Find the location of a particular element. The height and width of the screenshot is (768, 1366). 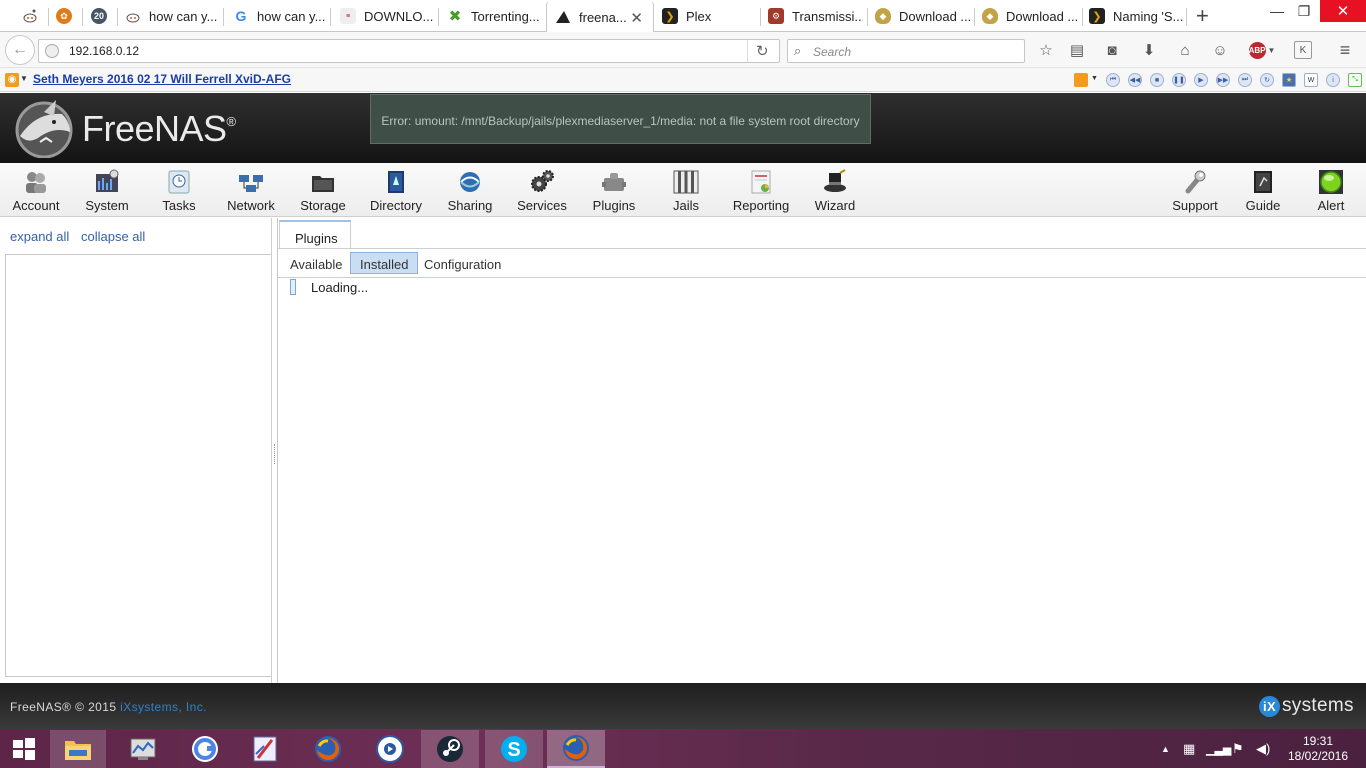

freenas-shark-icon is located at coordinates (563, 17).